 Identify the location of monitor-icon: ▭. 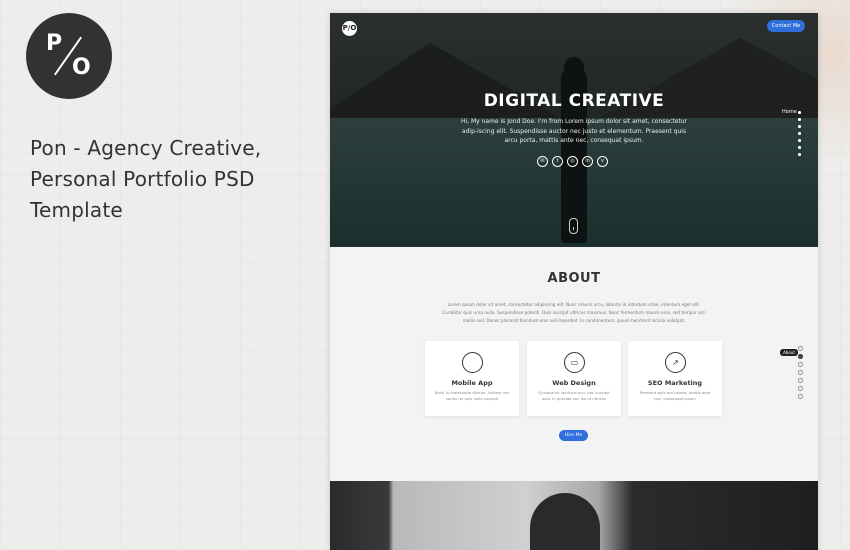
(574, 362).